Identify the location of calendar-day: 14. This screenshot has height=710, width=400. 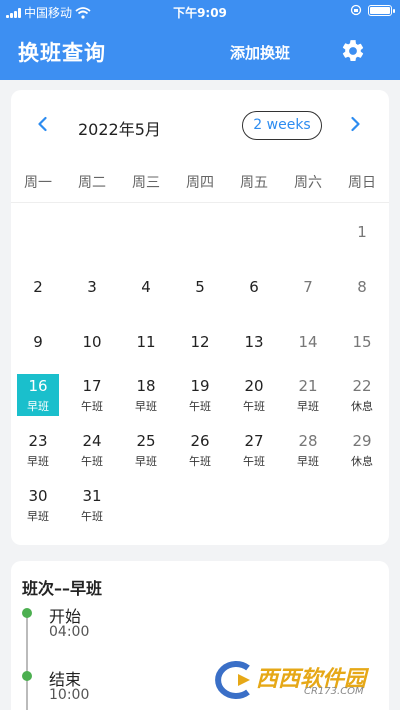
(308, 340).